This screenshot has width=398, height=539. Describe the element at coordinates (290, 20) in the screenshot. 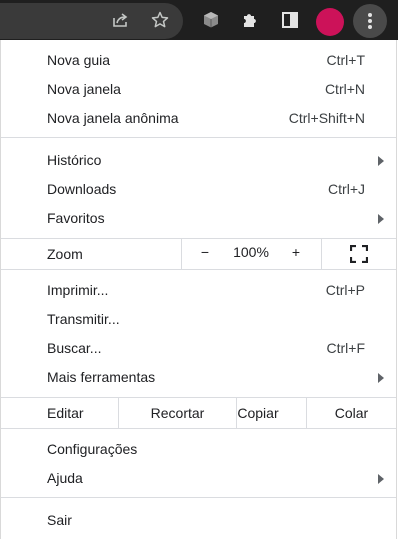

I see `side-panel-icon` at that location.